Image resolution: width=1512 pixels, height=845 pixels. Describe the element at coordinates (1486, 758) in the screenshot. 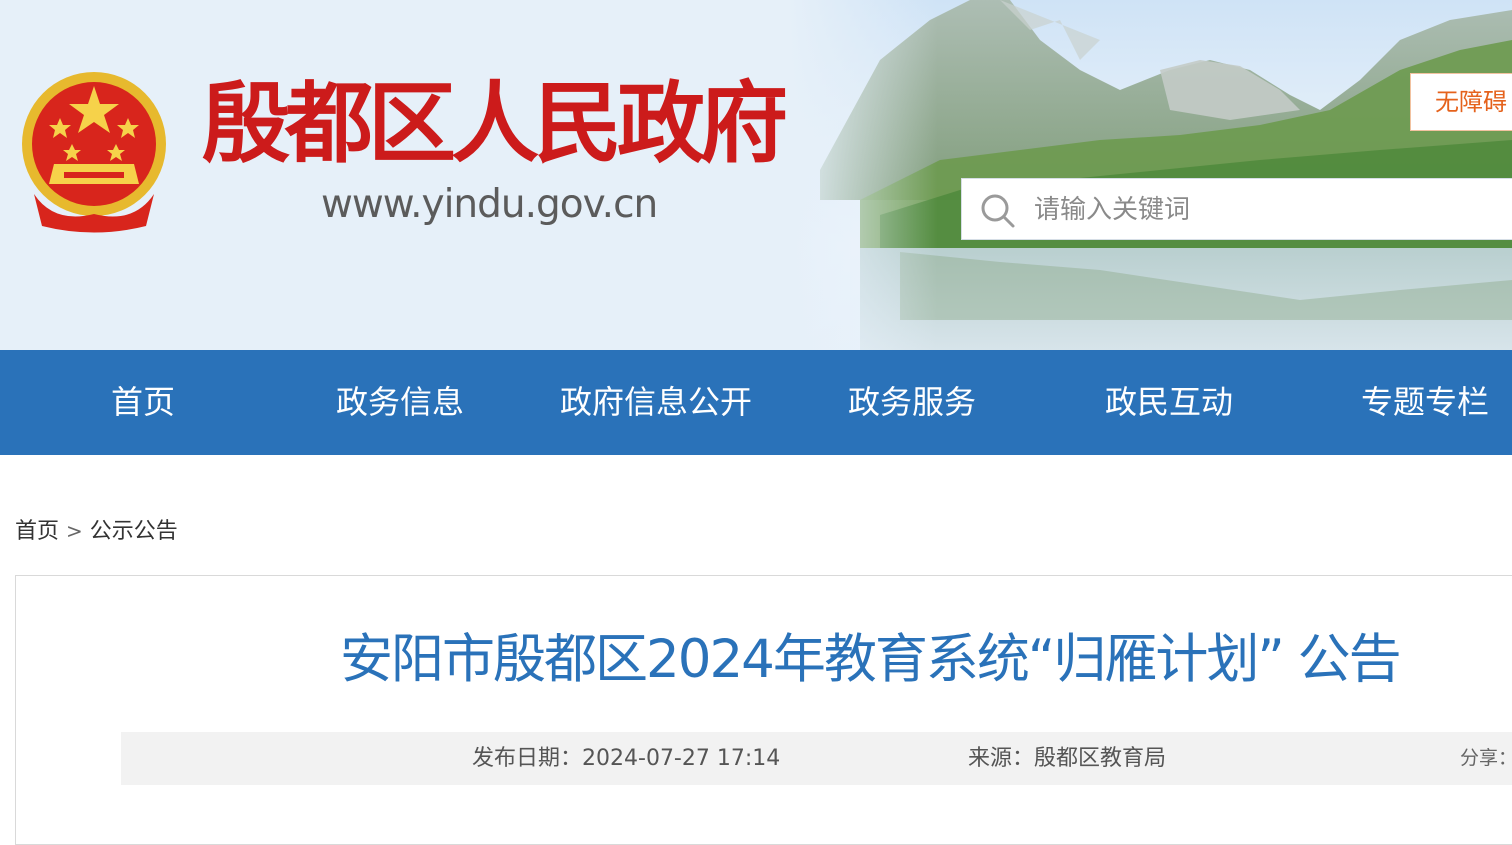

I see `share-label: 分享：` at that location.